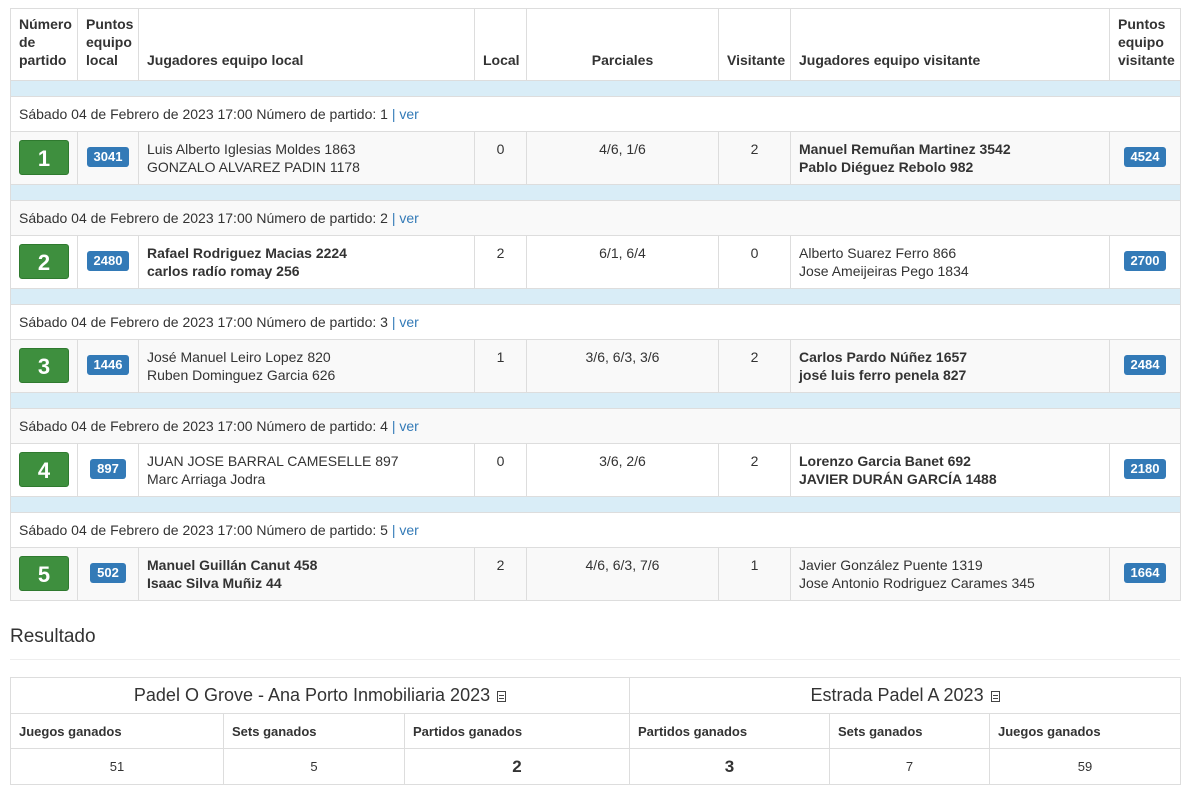  What do you see at coordinates (897, 695) in the screenshot?
I see `away-team-name: Estrada Padel A 2023` at bounding box center [897, 695].